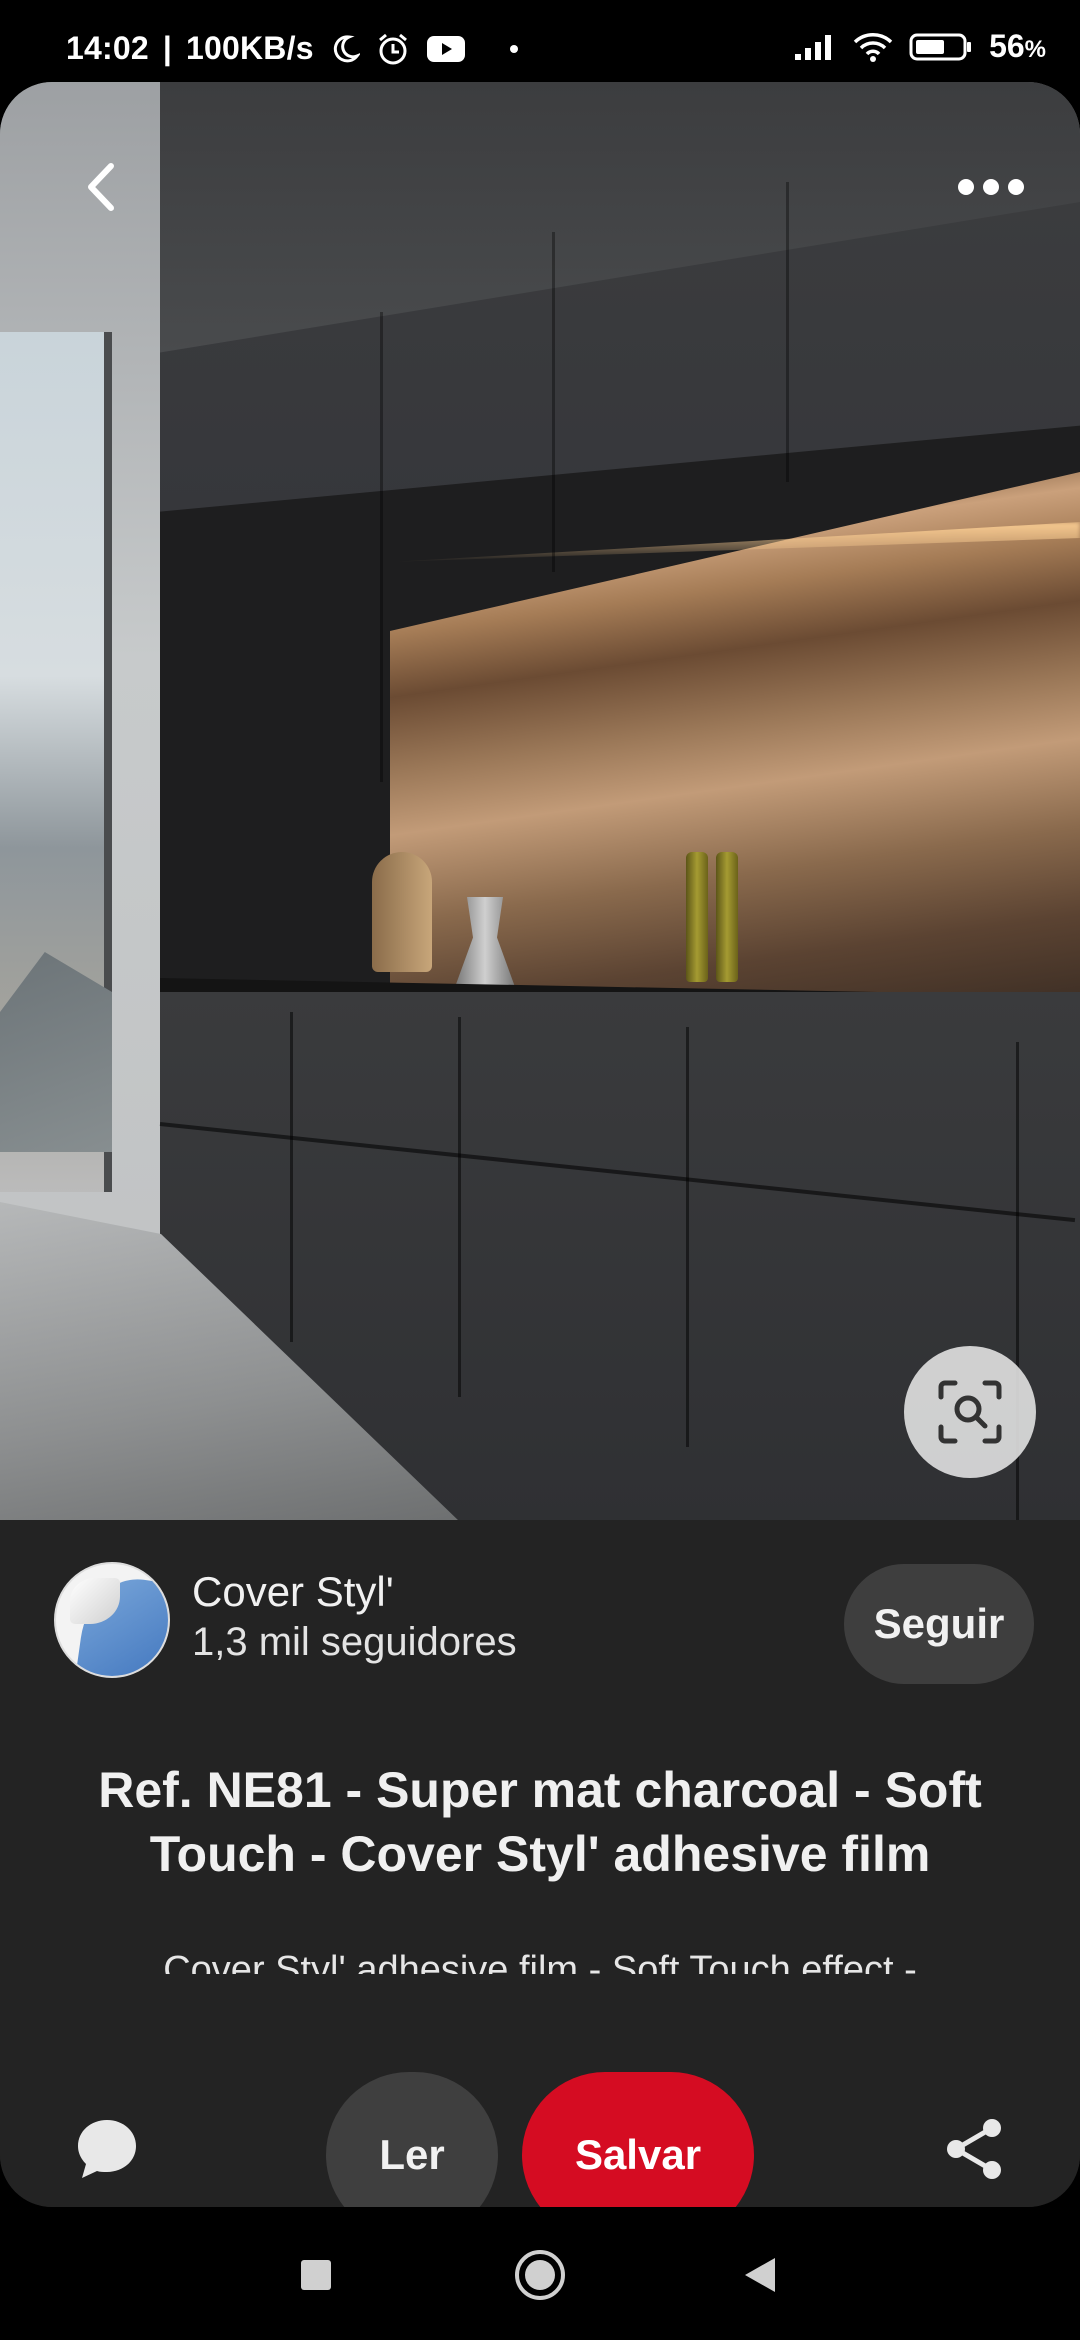 Image resolution: width=1080 pixels, height=2340 pixels. I want to click on wifi-icon, so click(873, 47).